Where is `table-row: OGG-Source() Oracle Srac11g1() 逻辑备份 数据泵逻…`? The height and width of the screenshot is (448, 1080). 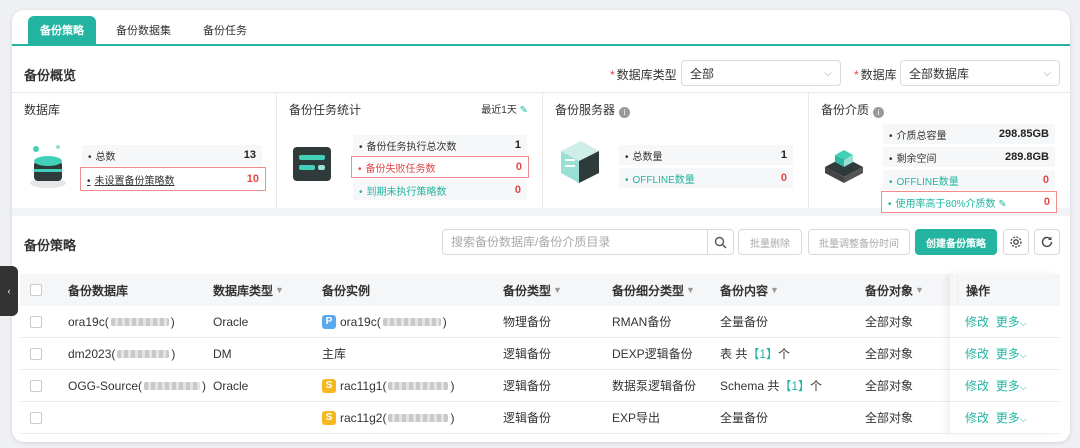
table-row: OGG-Source() Oracle Srac11g1() 逻辑备份 数据泵逻… is located at coordinates (540, 386).